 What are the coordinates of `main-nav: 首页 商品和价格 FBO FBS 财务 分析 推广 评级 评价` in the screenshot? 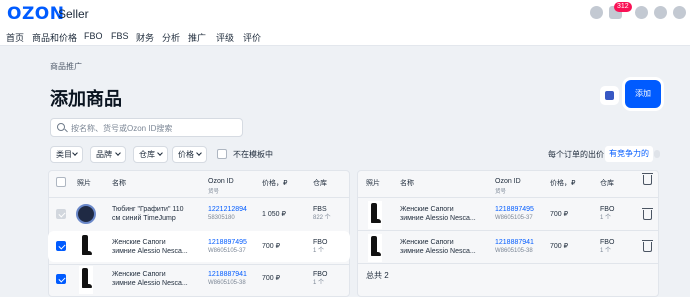 It's located at (345, 36).